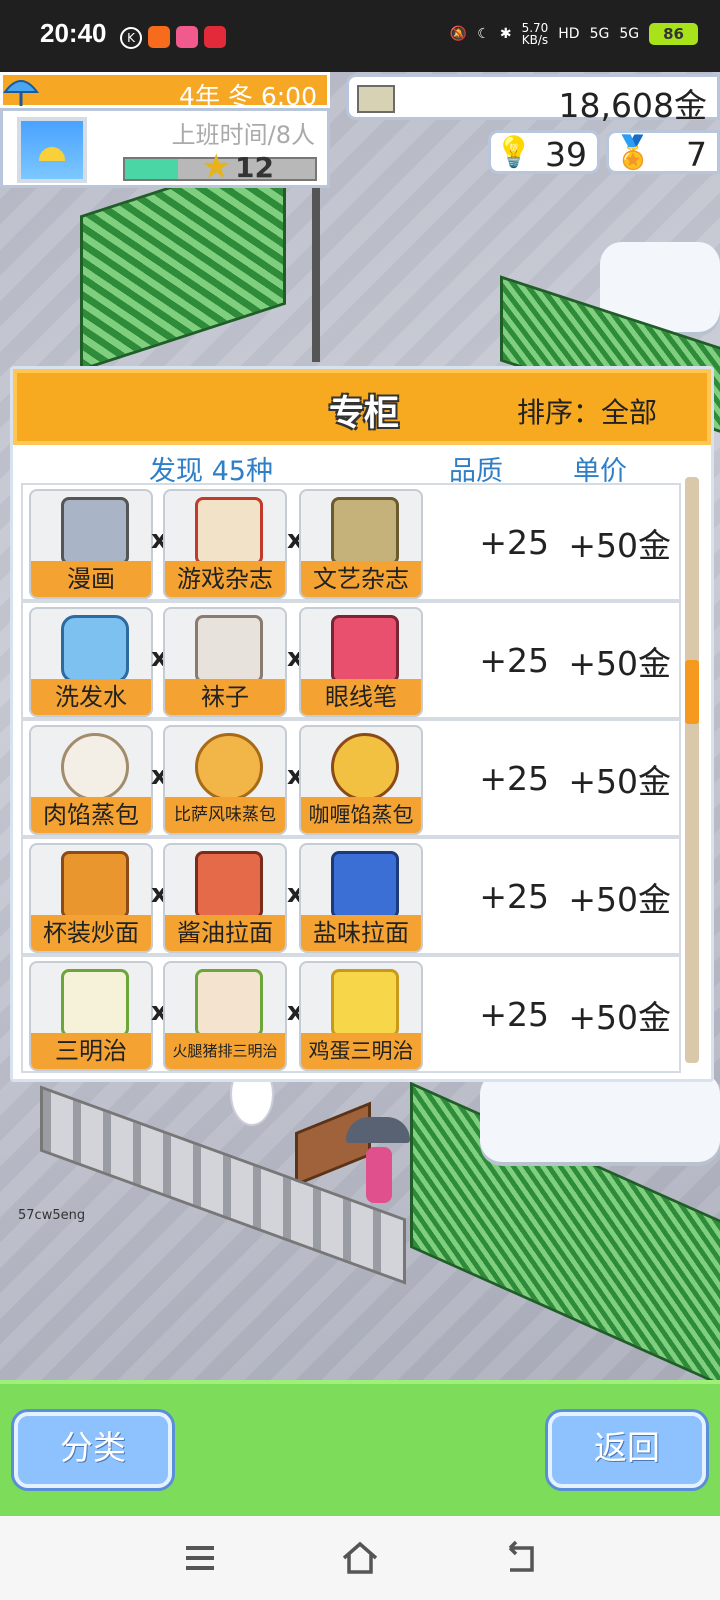 The width and height of the screenshot is (720, 1600). Describe the element at coordinates (229, 649) in the screenshot. I see `socks-icon` at that location.